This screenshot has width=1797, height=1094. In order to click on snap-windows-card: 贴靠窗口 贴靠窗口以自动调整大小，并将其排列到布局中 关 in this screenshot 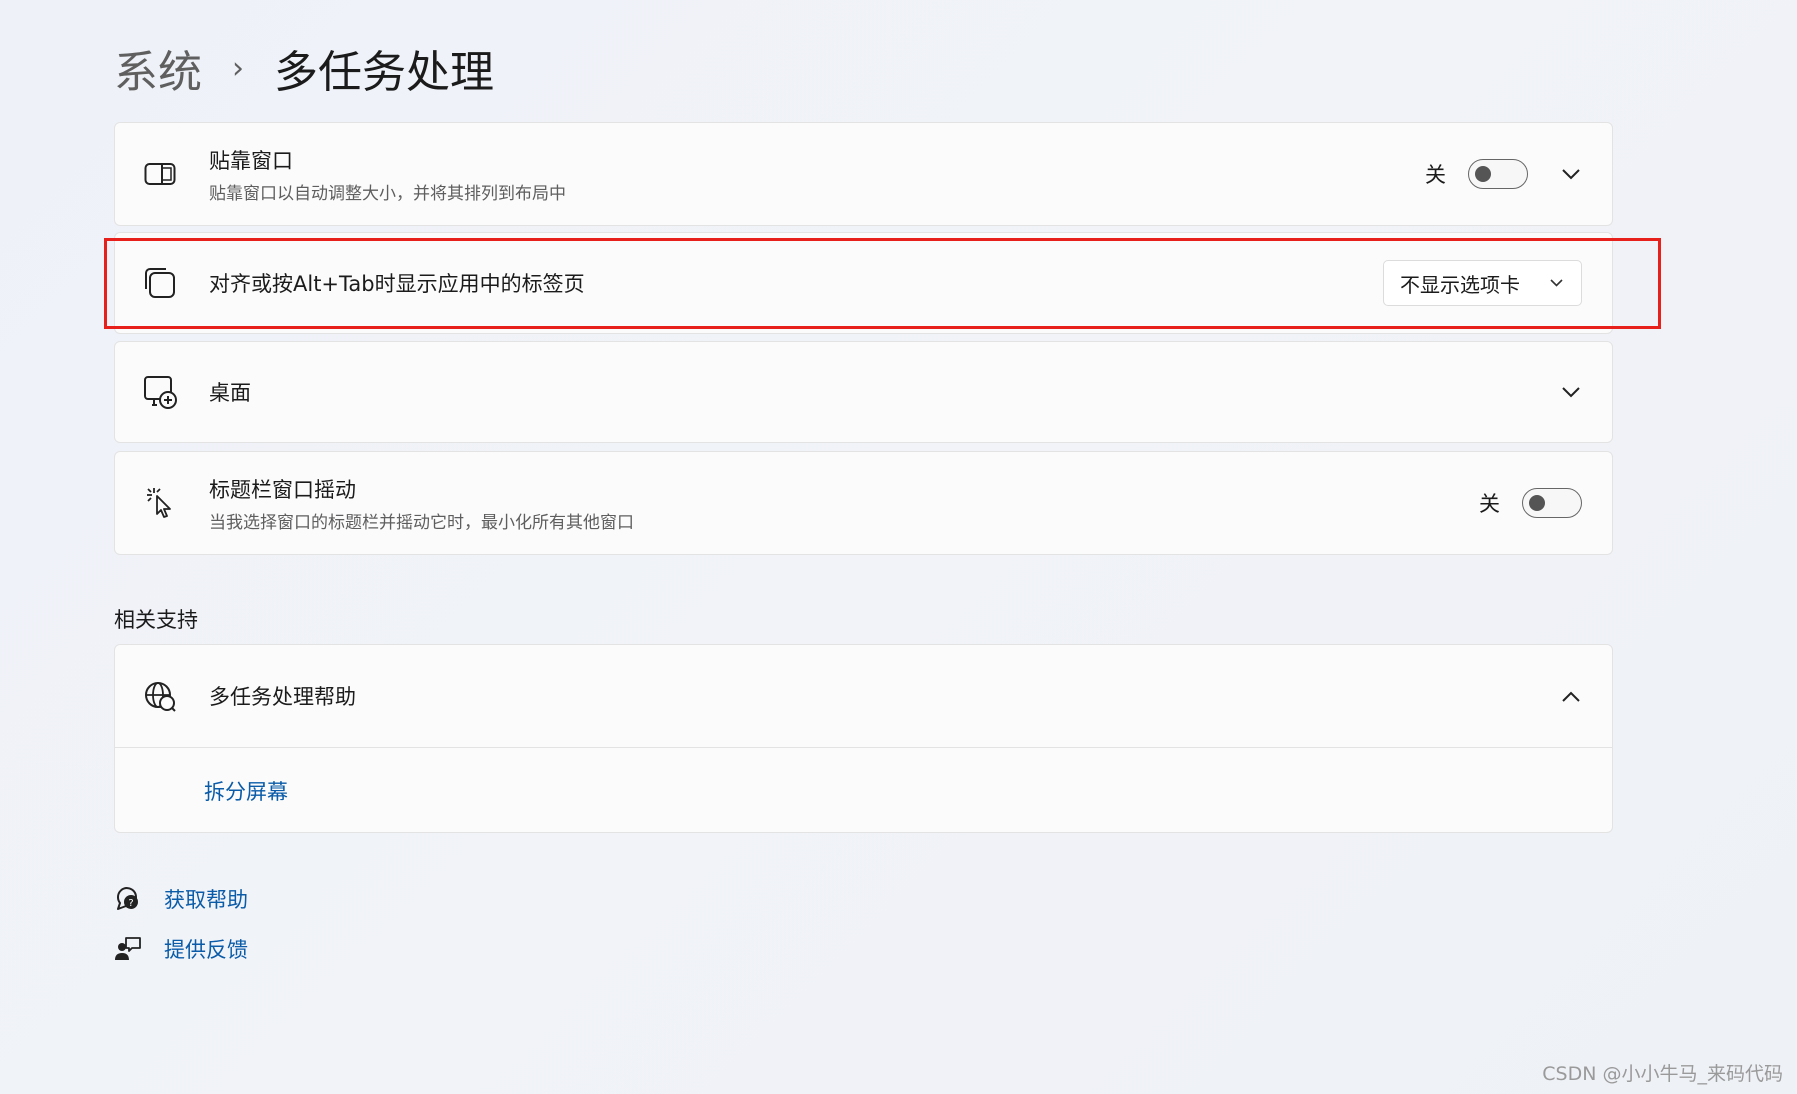, I will do `click(863, 174)`.